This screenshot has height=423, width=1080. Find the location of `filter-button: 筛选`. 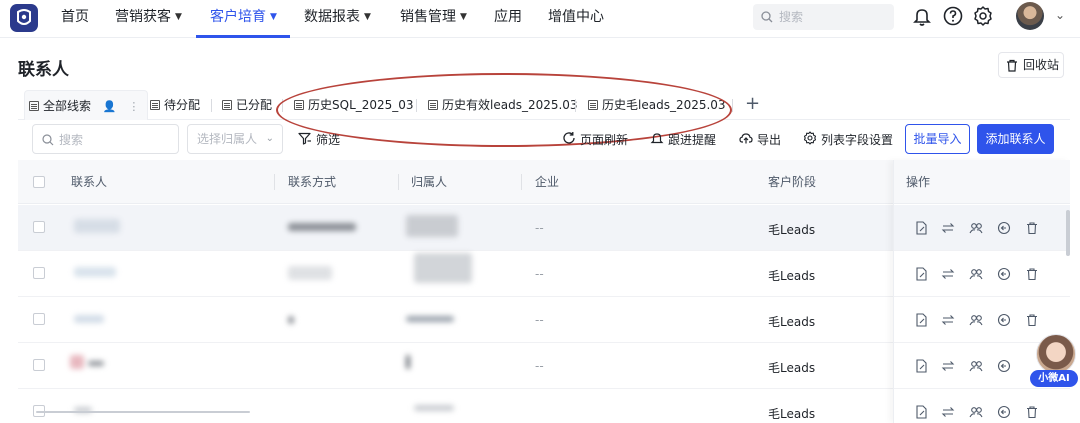

filter-button: 筛选 is located at coordinates (319, 139).